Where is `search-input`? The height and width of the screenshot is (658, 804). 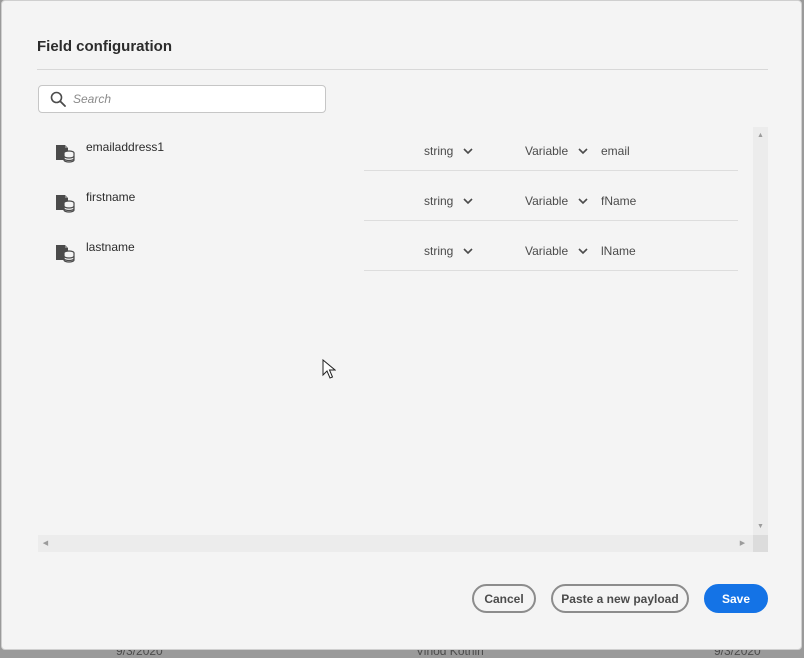 search-input is located at coordinates (198, 99).